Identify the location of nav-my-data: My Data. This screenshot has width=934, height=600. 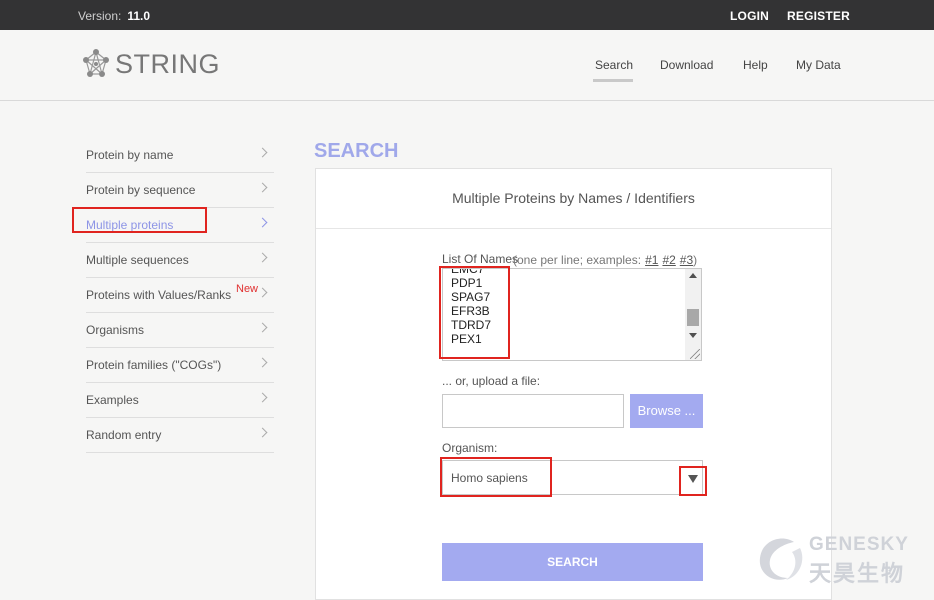
(818, 65).